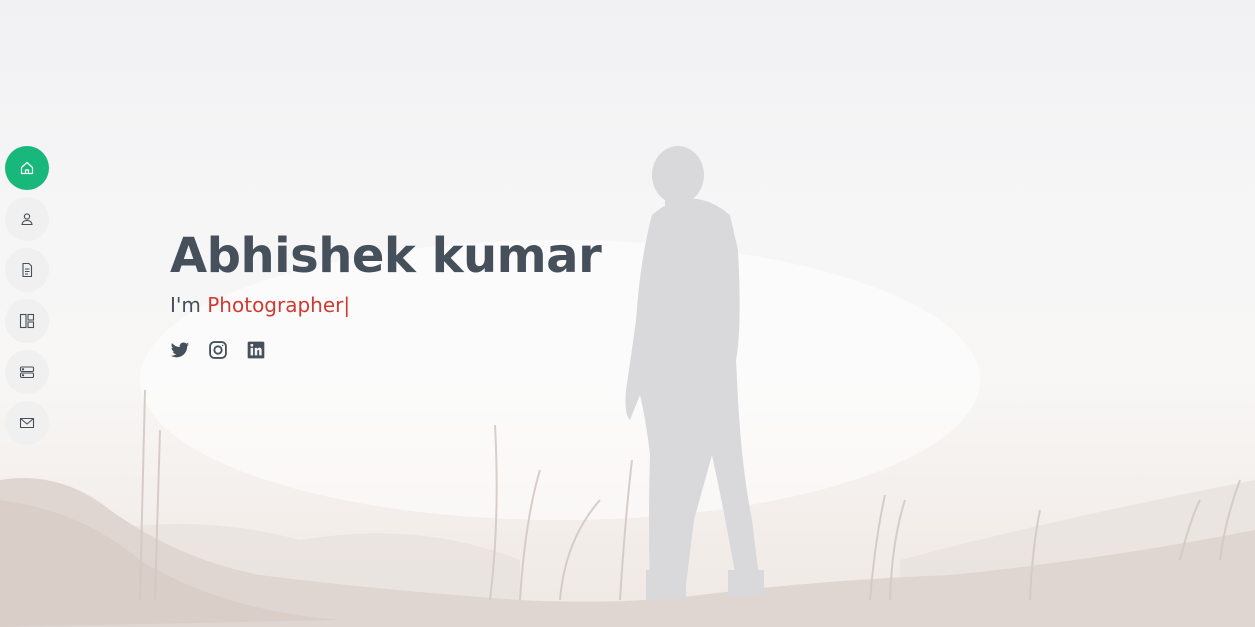  I want to click on hero-name: Abhishek kumar, so click(386, 256).